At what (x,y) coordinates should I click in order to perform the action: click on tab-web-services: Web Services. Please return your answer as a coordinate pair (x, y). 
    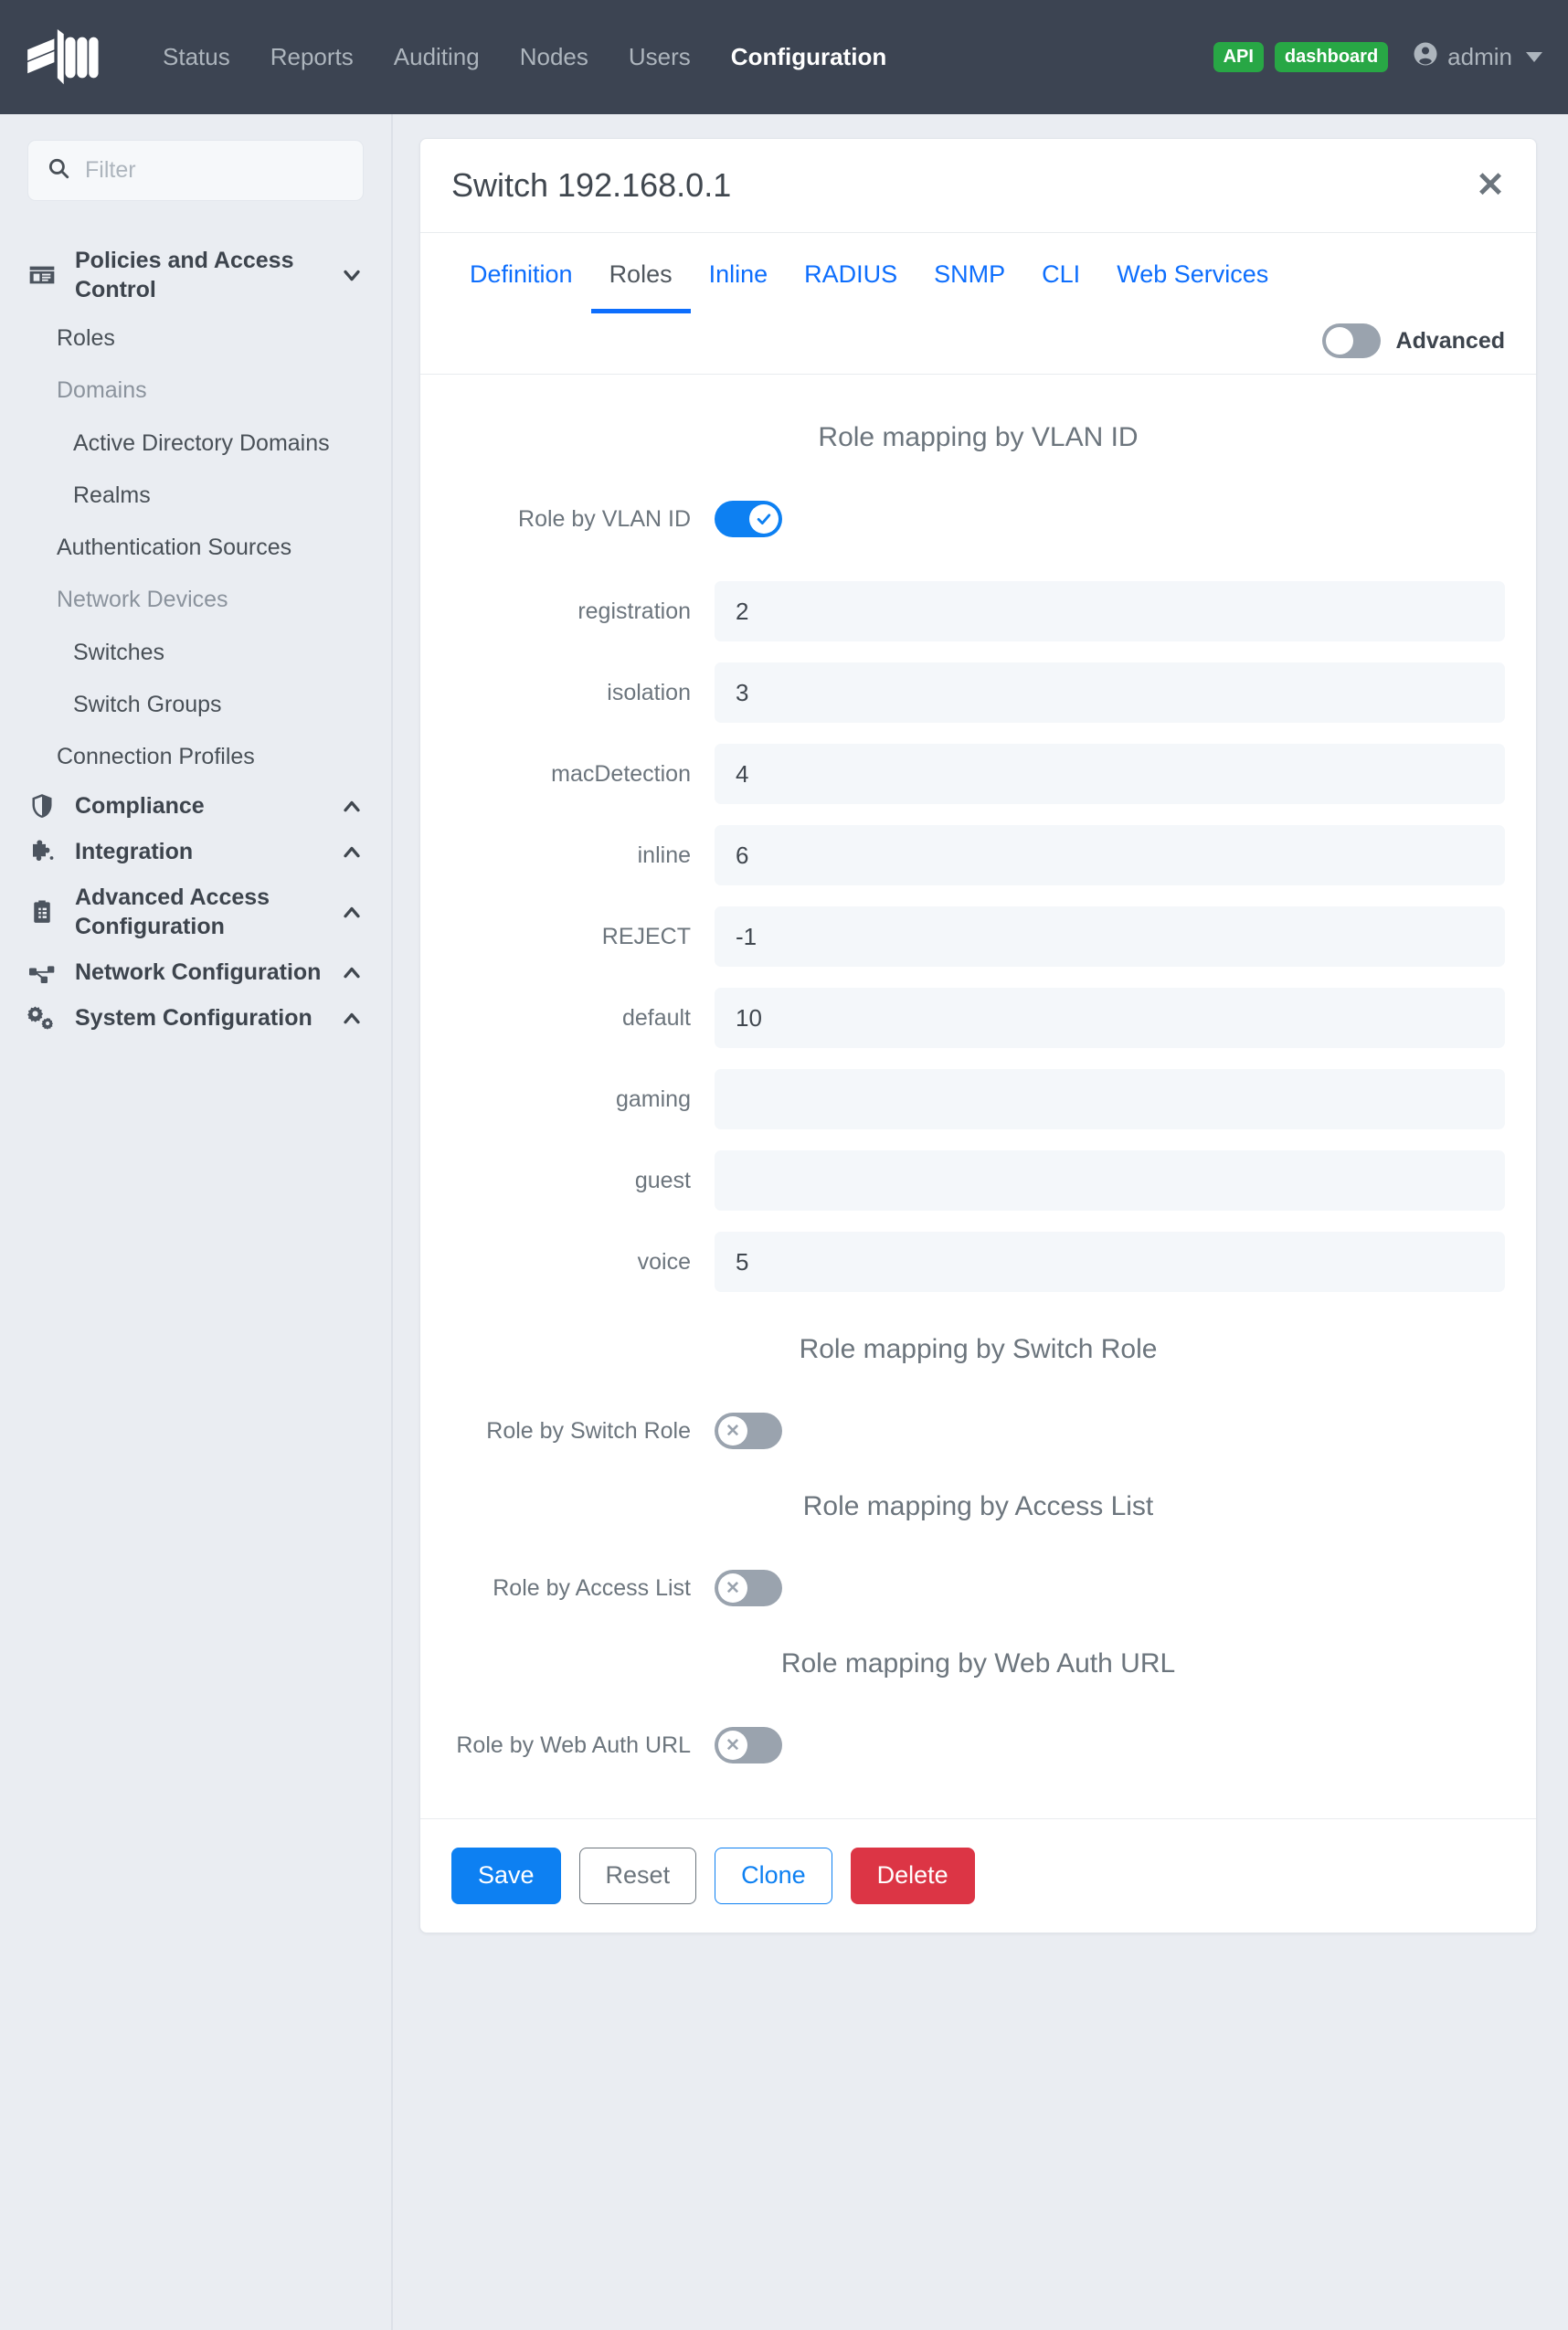
    Looking at the image, I should click on (1193, 283).